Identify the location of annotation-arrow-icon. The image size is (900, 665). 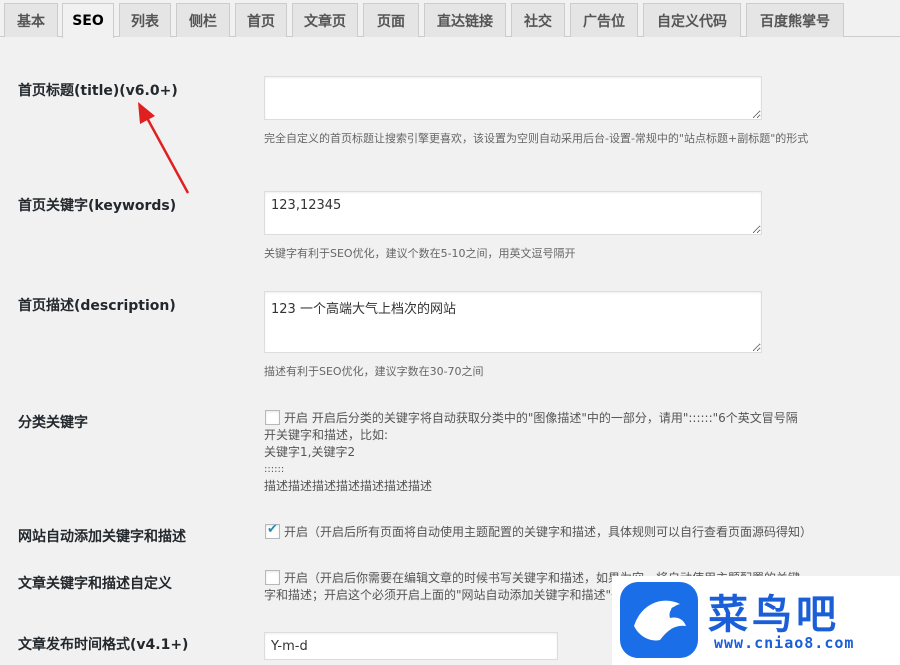
(164, 148).